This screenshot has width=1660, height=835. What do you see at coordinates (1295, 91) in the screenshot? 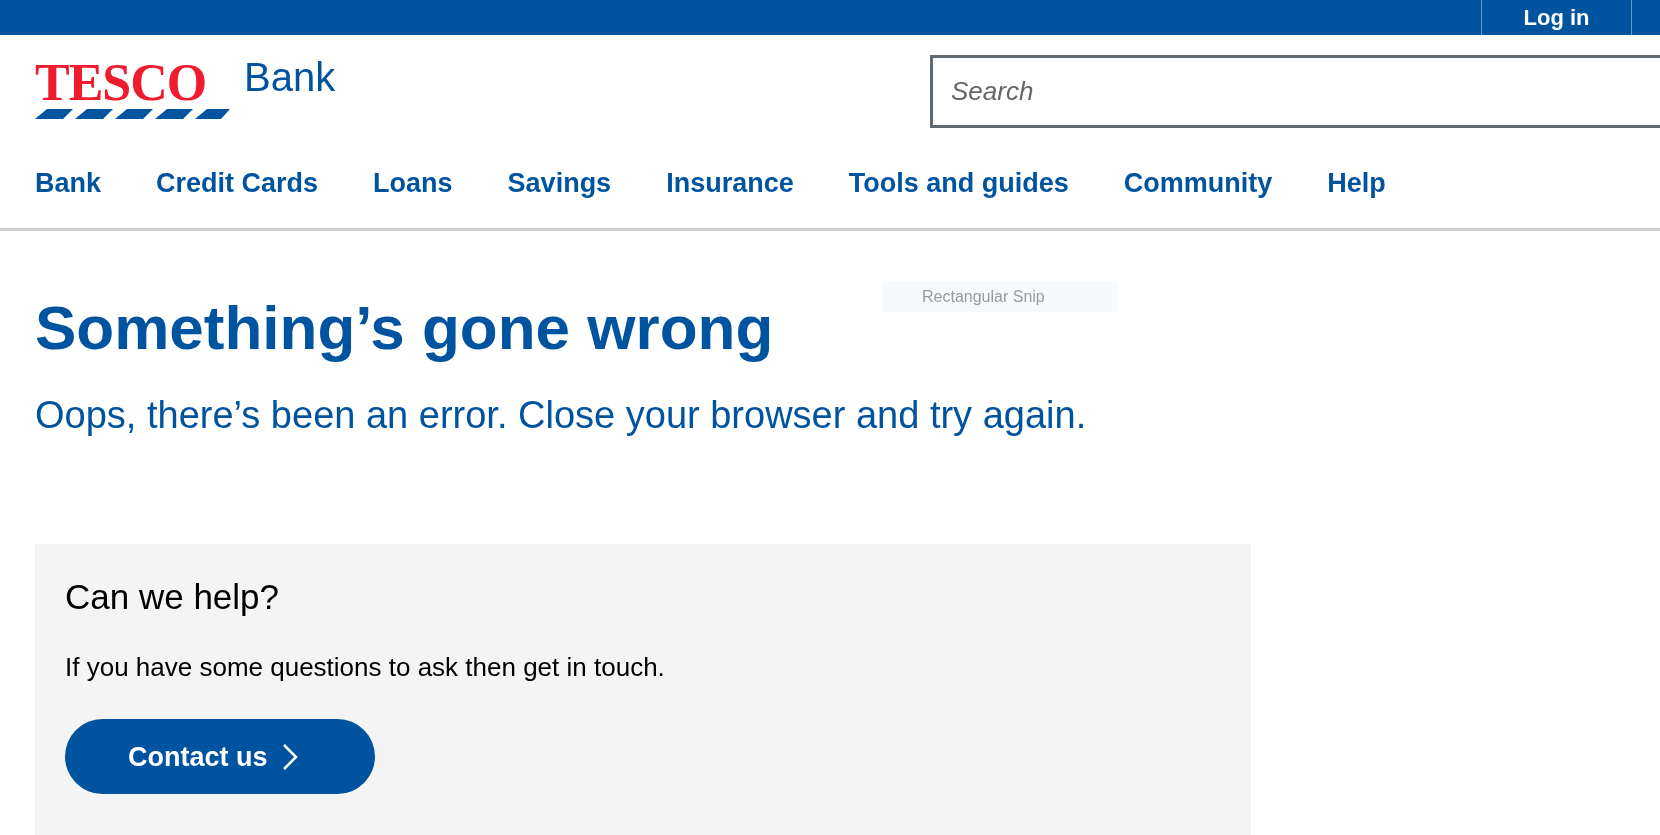
I see `search-field: Search` at bounding box center [1295, 91].